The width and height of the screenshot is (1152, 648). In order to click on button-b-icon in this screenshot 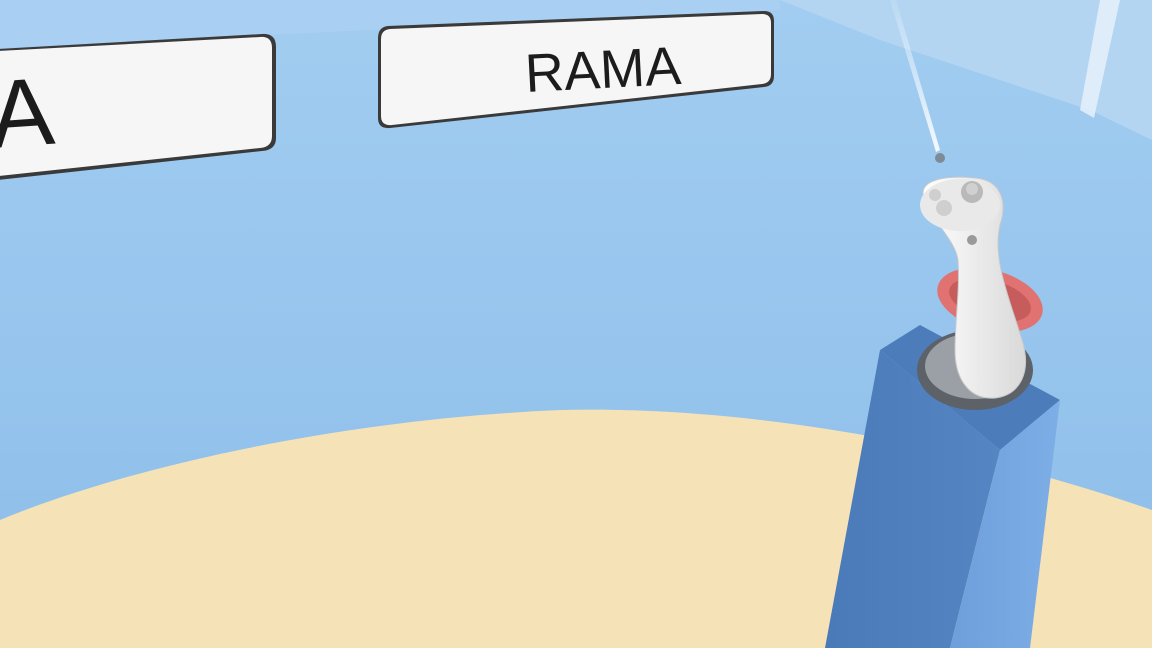, I will do `click(935, 195)`.